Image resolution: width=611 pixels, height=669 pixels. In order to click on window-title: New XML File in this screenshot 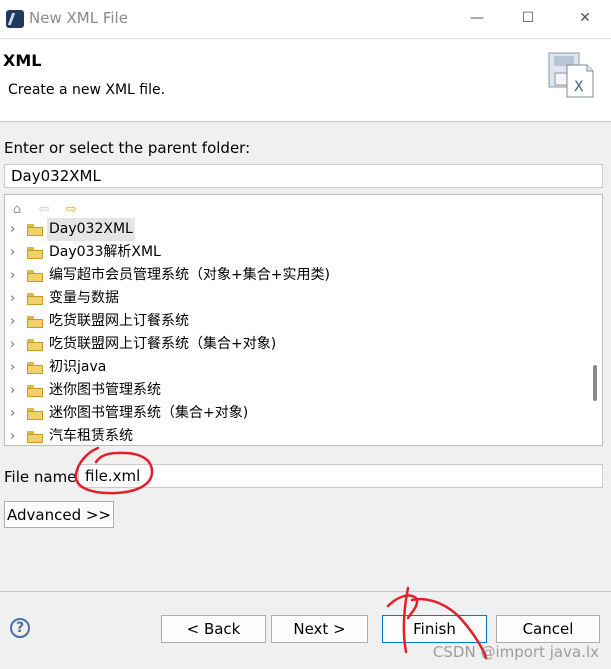, I will do `click(78, 18)`.